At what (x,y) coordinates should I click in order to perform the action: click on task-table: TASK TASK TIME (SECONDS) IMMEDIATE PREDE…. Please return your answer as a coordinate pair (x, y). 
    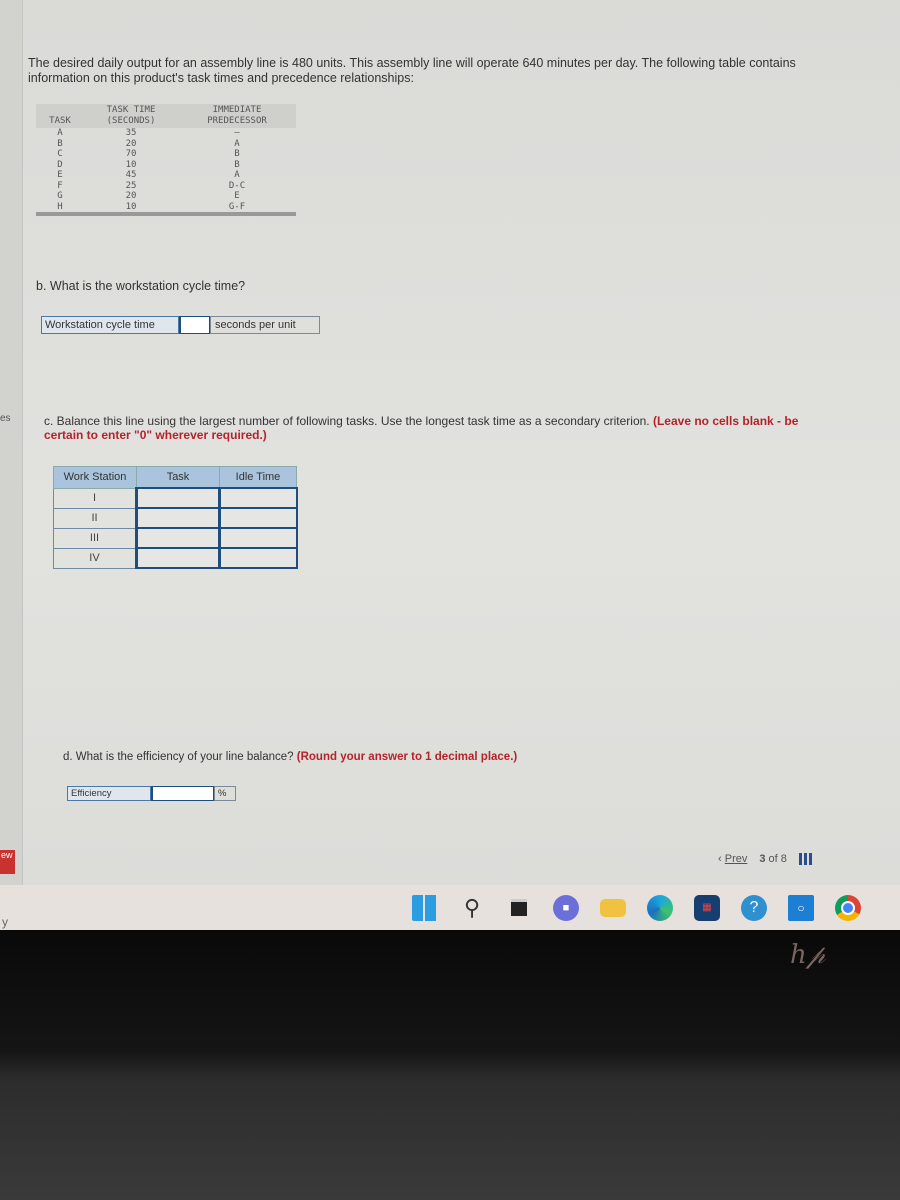
    Looking at the image, I should click on (166, 160).